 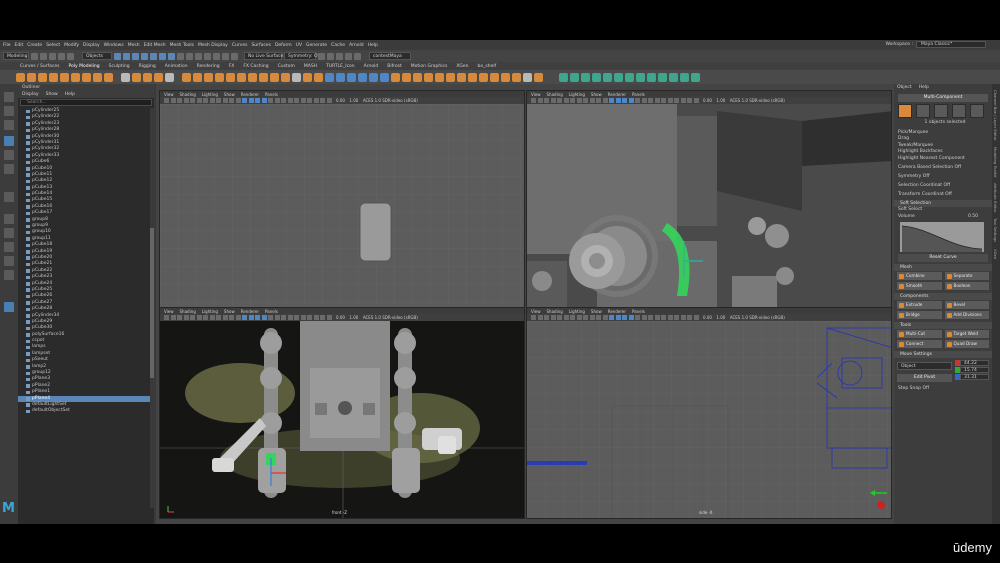 I want to click on quad-draw-button: Quad Draw, so click(x=966, y=344).